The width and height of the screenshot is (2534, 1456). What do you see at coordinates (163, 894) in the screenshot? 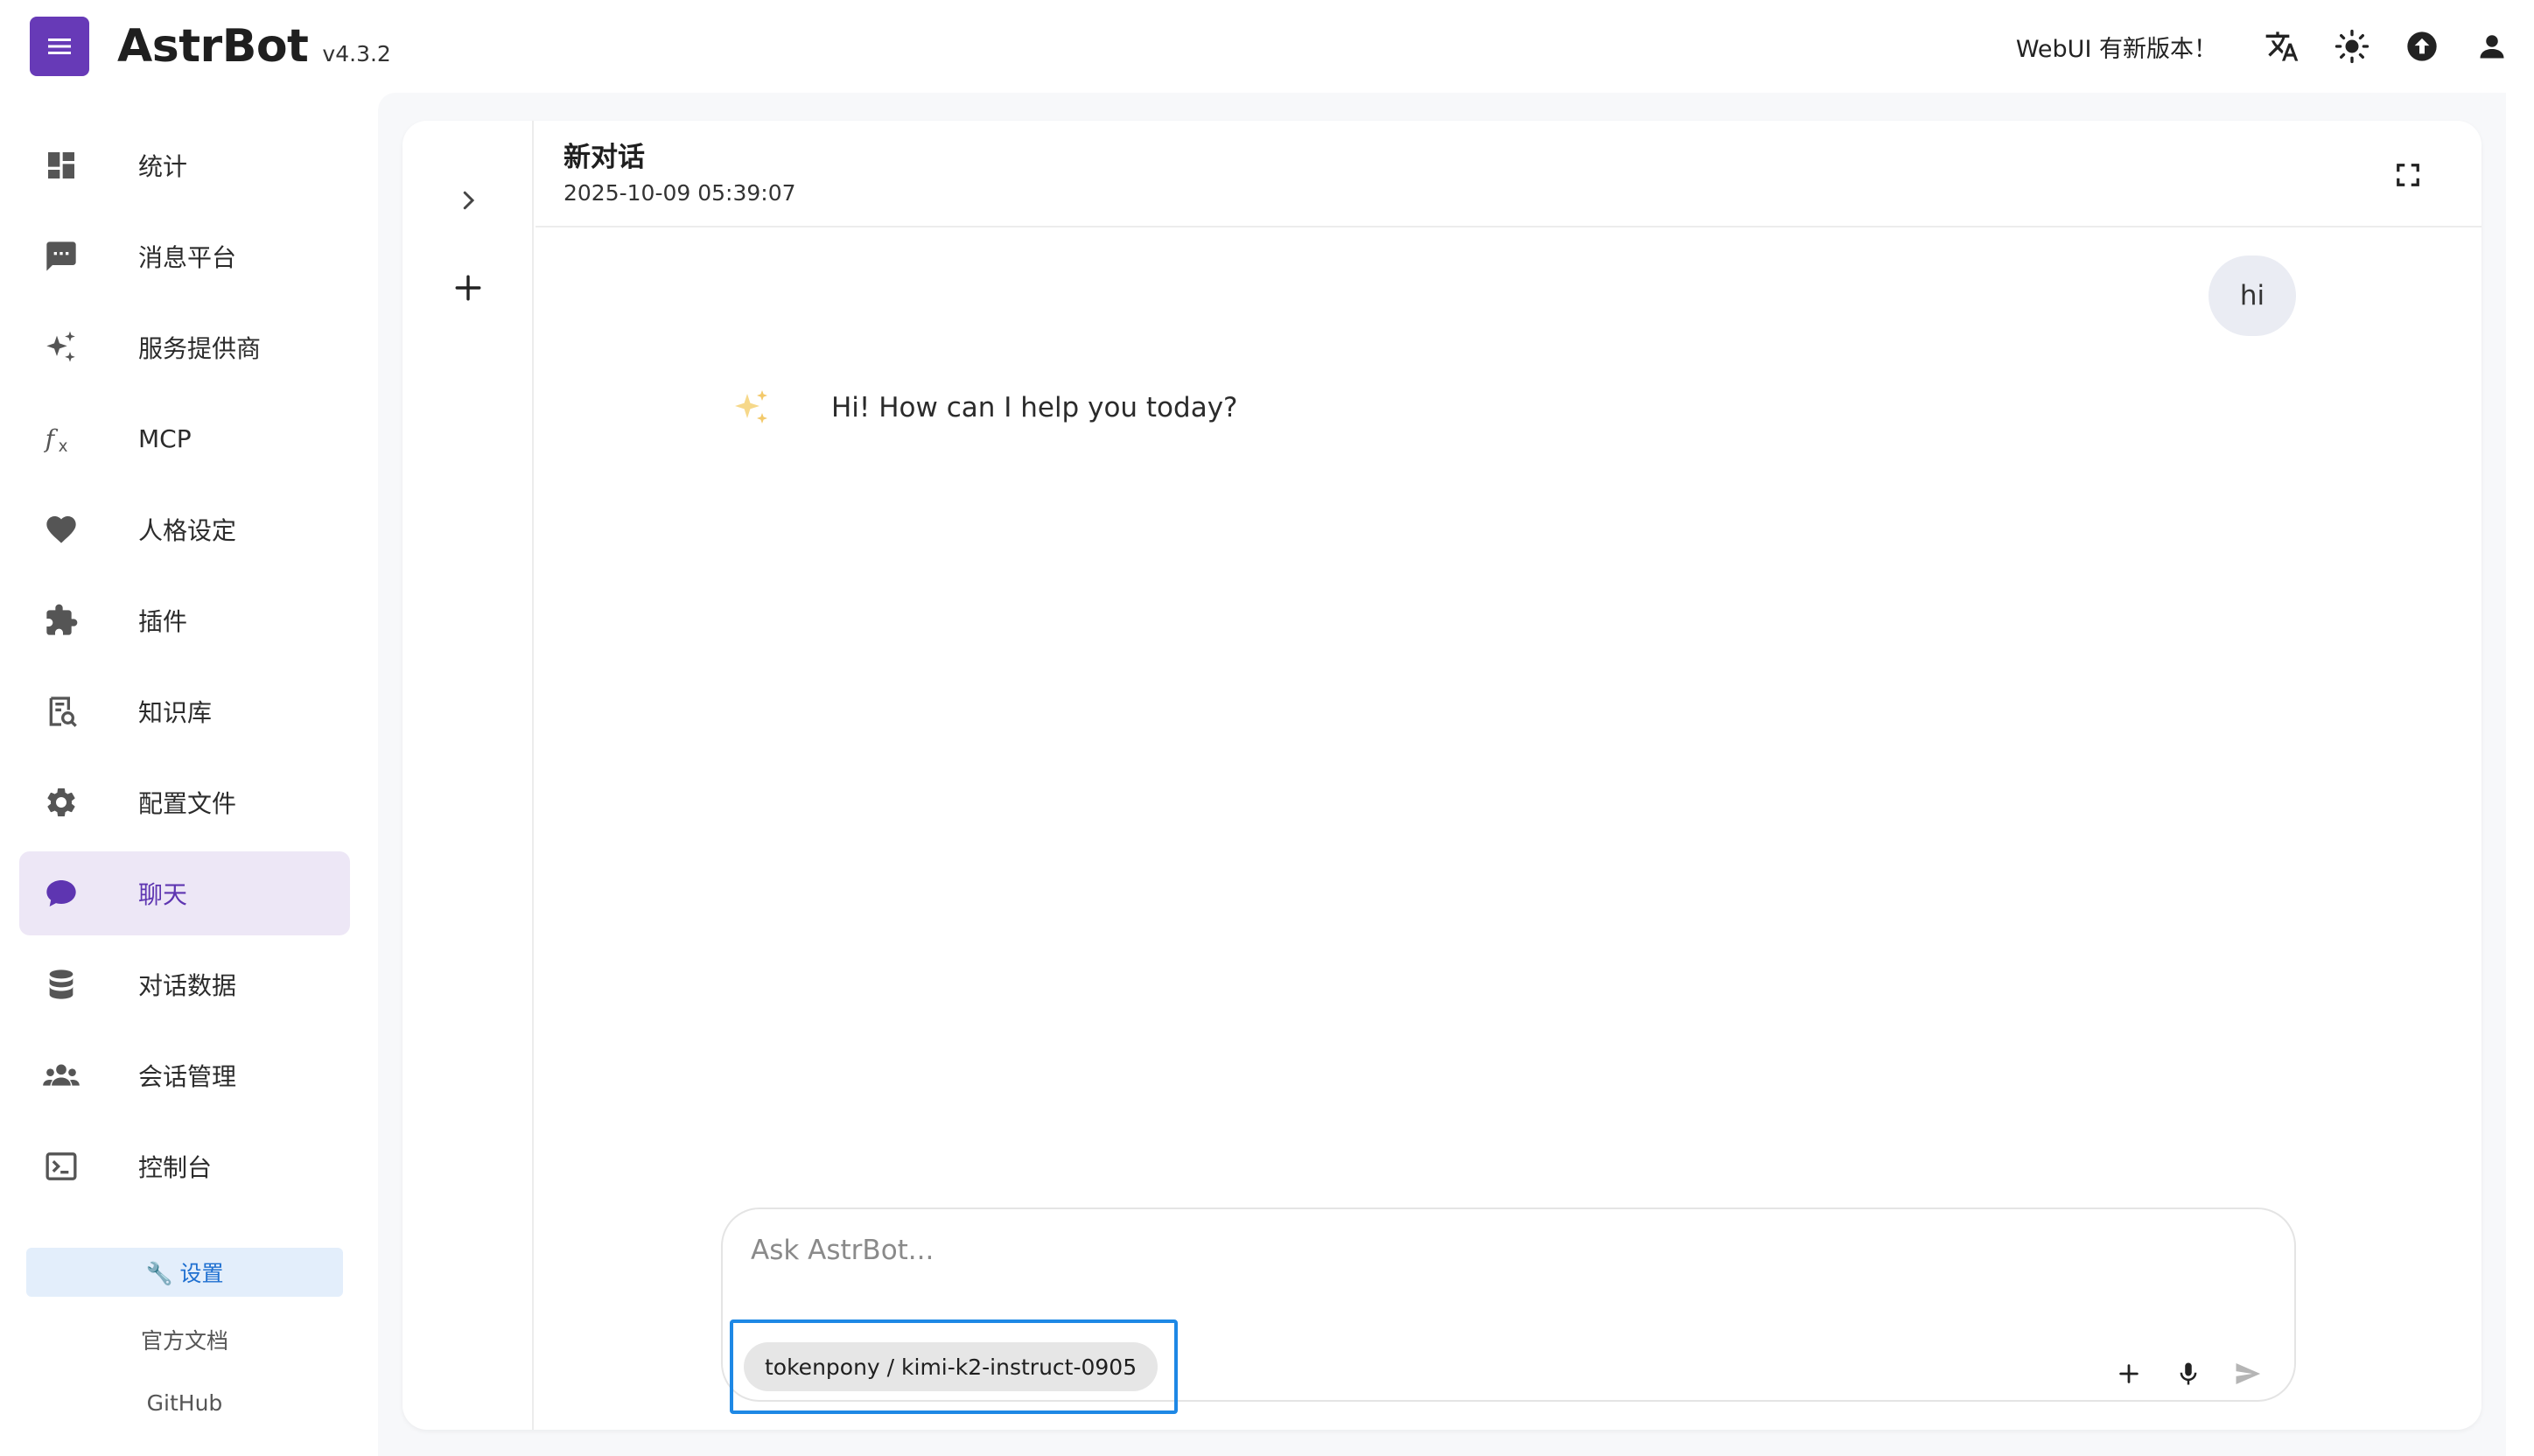
I see `sidebar-item-label: 聊天` at bounding box center [163, 894].